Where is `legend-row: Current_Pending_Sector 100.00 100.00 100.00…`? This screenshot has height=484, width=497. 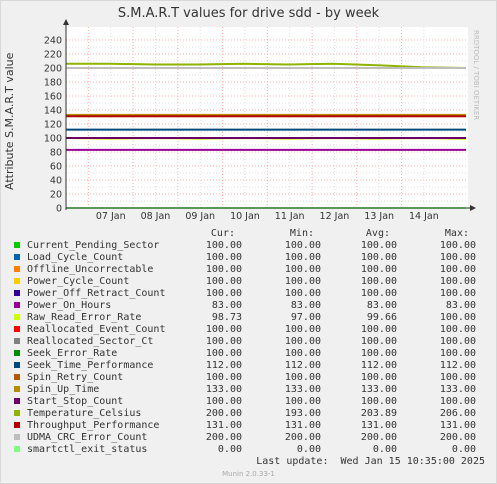 legend-row: Current_Pending_Sector 100.00 100.00 100.00… is located at coordinates (248, 246).